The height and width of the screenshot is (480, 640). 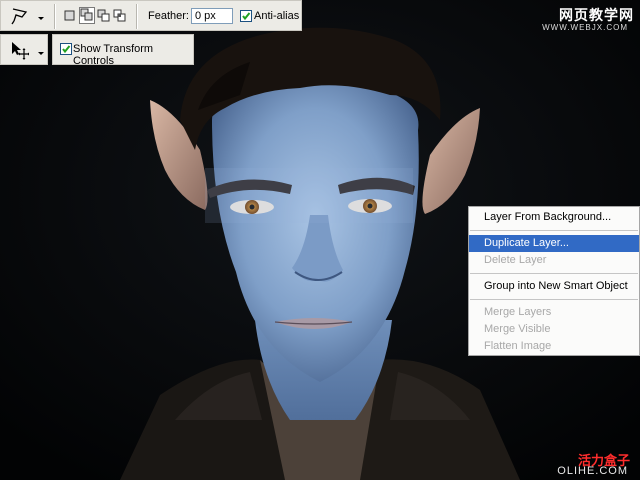 What do you see at coordinates (277, 16) in the screenshot?
I see `anti-alias-label: Anti-alias` at bounding box center [277, 16].